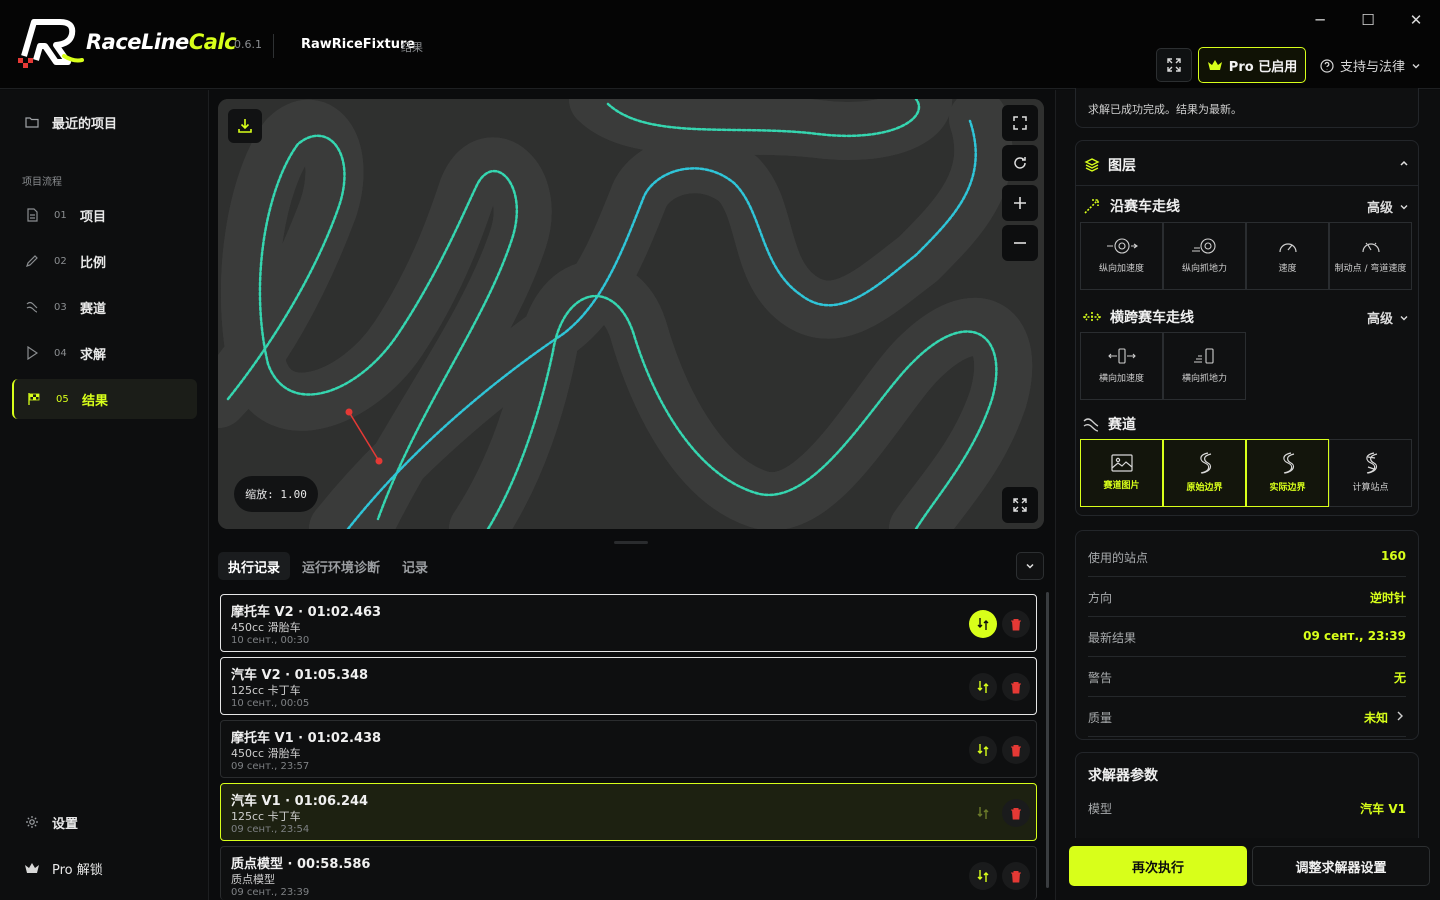 This screenshot has width=1440, height=900. What do you see at coordinates (1158, 866) in the screenshot?
I see `rerun-button: 再次执行` at bounding box center [1158, 866].